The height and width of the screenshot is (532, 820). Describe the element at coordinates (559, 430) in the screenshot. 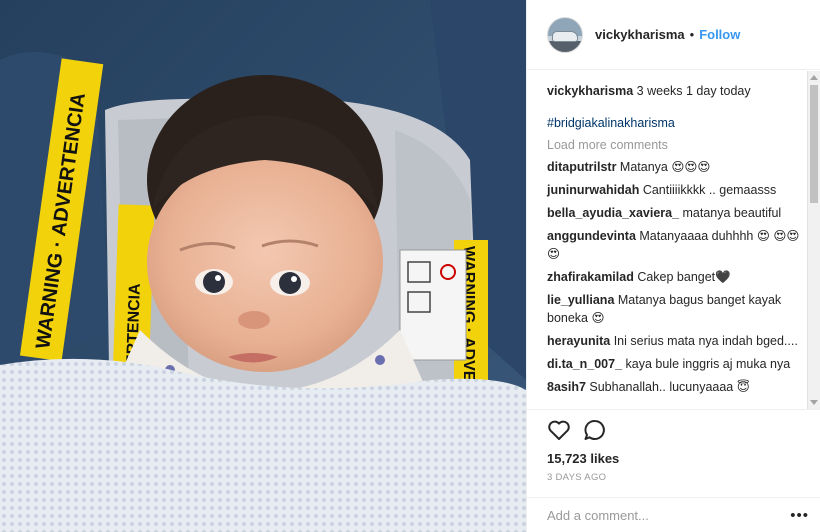

I see `heart-icon` at that location.